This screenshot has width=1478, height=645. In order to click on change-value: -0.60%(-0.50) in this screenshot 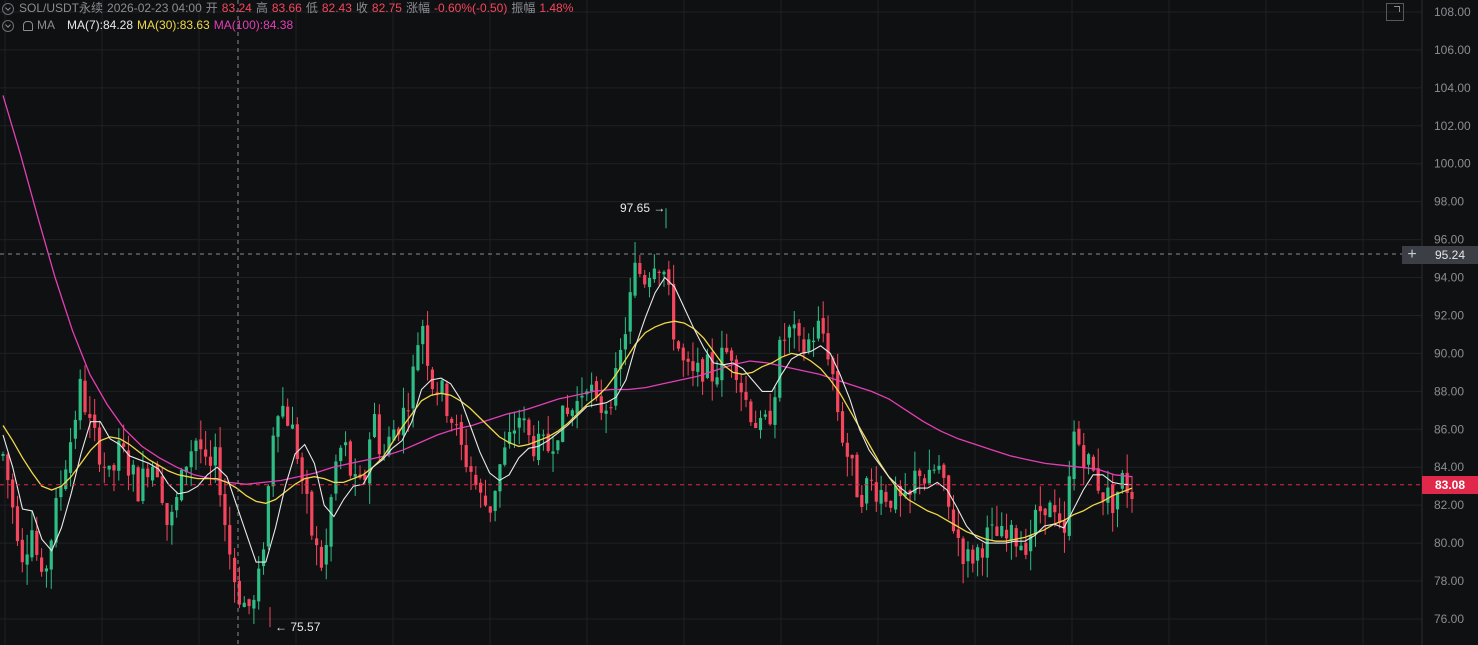, I will do `click(470, 8)`.